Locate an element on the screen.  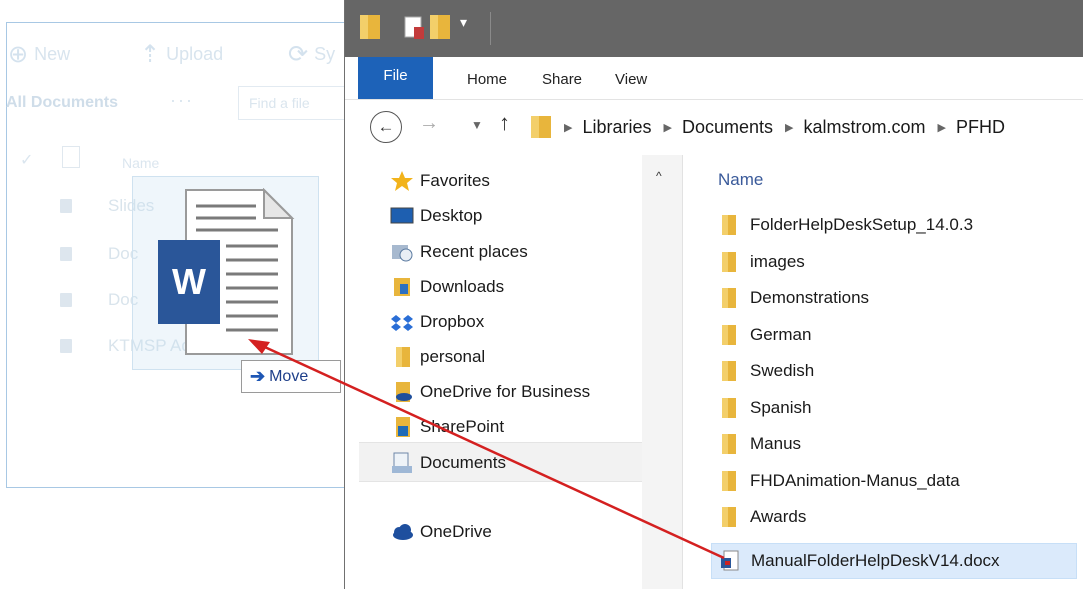
folder-row: German is located at coordinates (764, 335).